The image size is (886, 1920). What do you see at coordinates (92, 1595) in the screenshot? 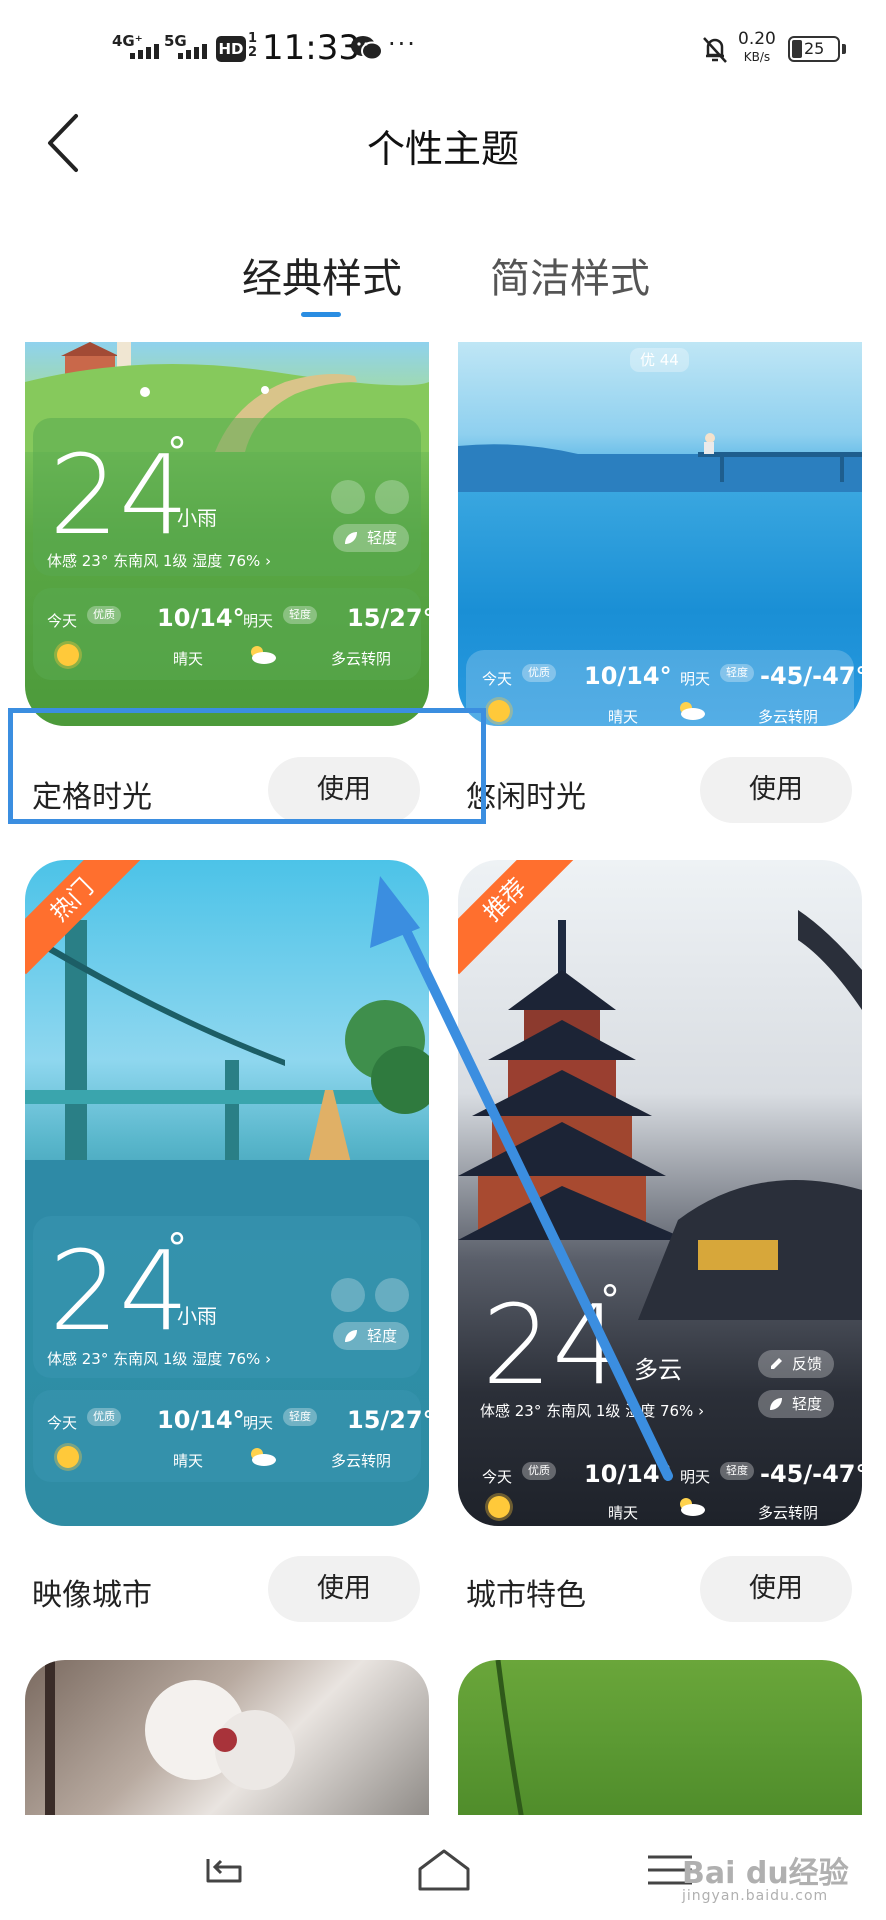
I see `theme-name-yingxiang: 映像城市` at bounding box center [92, 1595].